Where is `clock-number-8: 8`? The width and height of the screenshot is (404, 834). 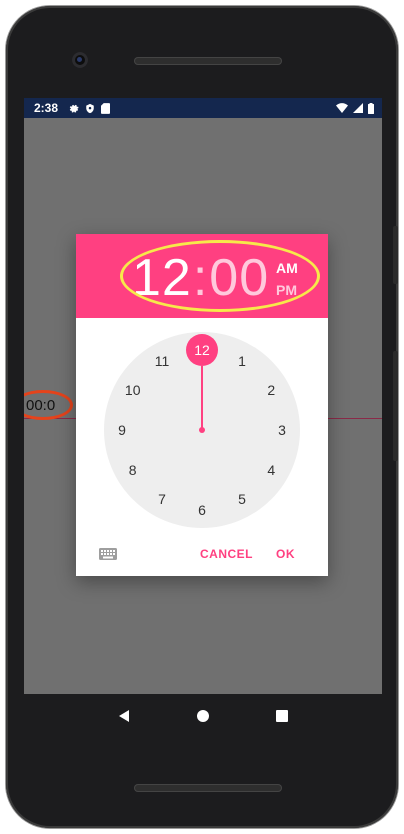 clock-number-8: 8 is located at coordinates (133, 470).